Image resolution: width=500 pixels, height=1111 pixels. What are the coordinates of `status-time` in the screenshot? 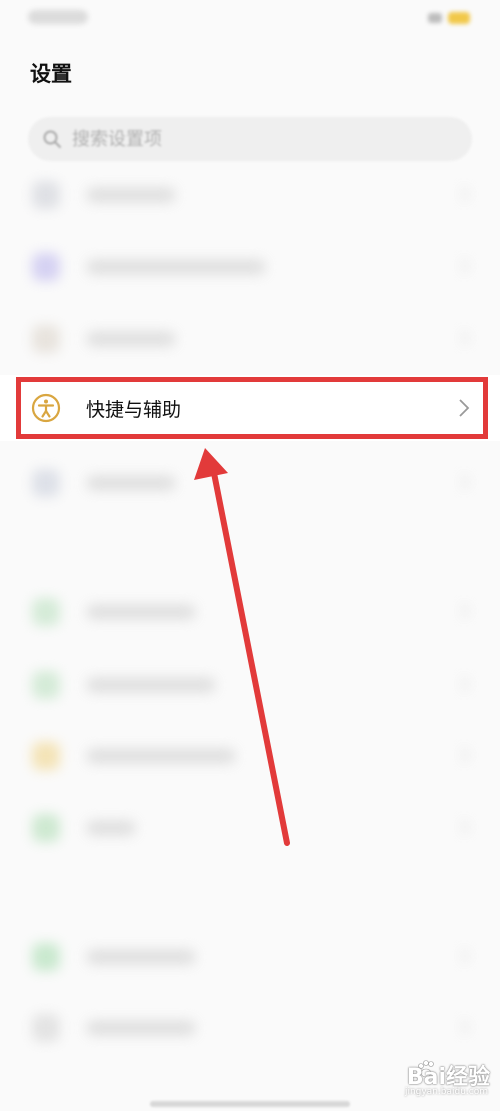 It's located at (58, 17).